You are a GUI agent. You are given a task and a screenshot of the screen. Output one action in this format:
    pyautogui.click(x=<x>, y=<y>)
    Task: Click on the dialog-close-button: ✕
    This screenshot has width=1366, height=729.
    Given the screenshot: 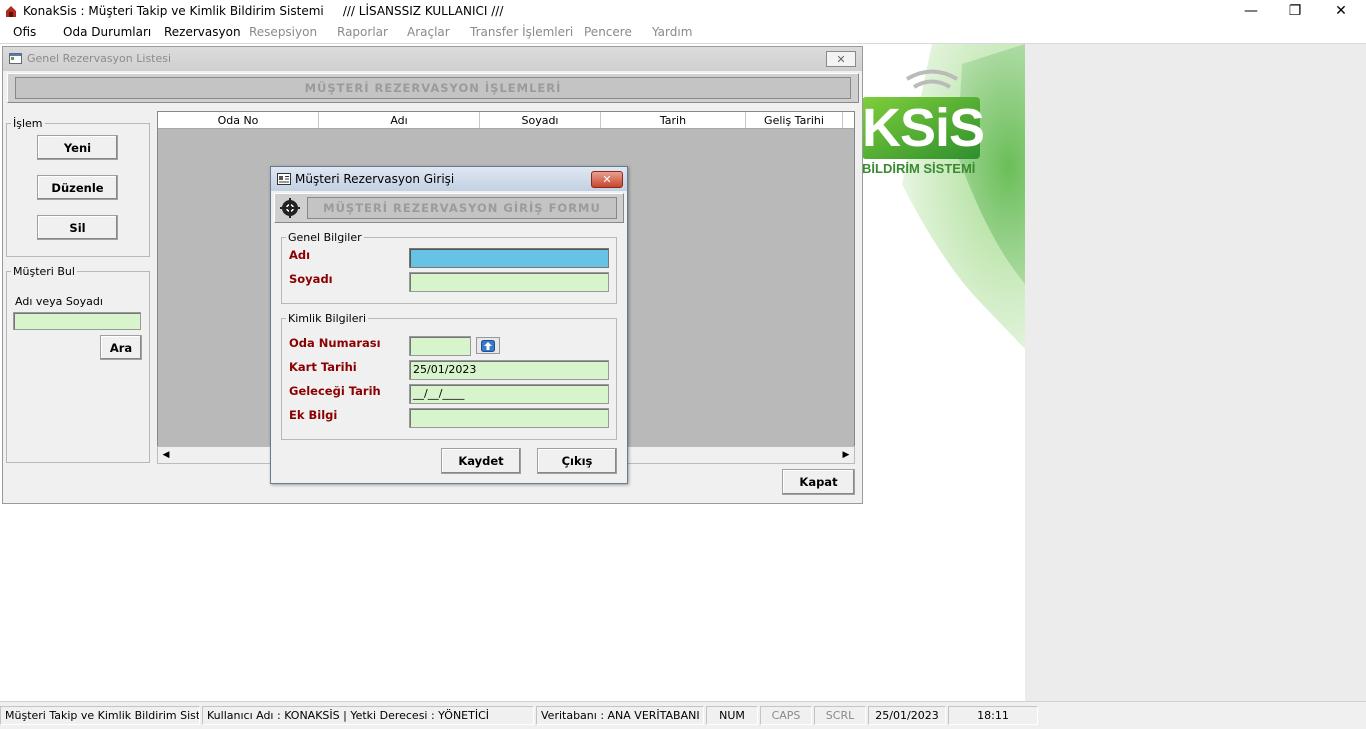 What is the action you would take?
    pyautogui.click(x=607, y=179)
    